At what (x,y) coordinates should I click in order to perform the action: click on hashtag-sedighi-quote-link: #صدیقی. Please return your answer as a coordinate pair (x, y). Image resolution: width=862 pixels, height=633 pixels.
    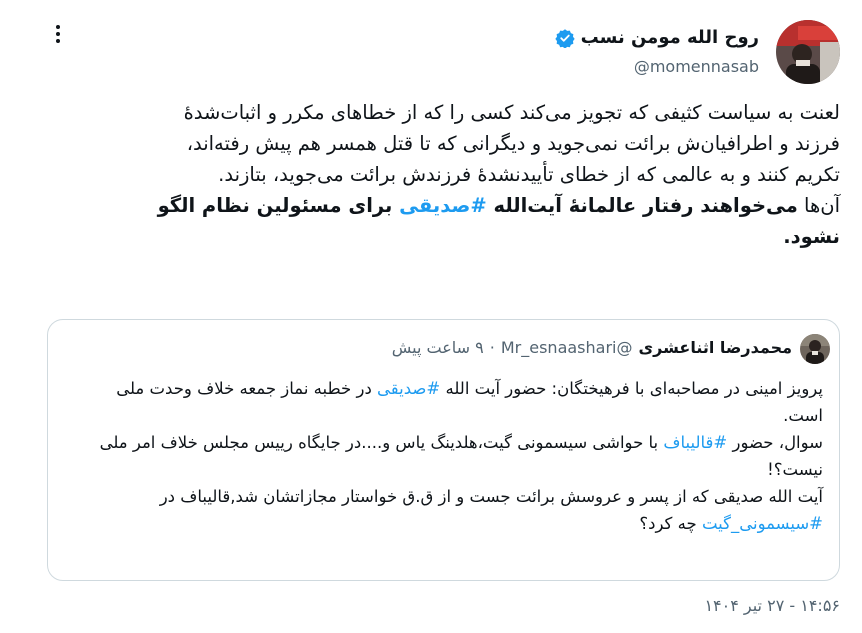
    Looking at the image, I should click on (408, 388).